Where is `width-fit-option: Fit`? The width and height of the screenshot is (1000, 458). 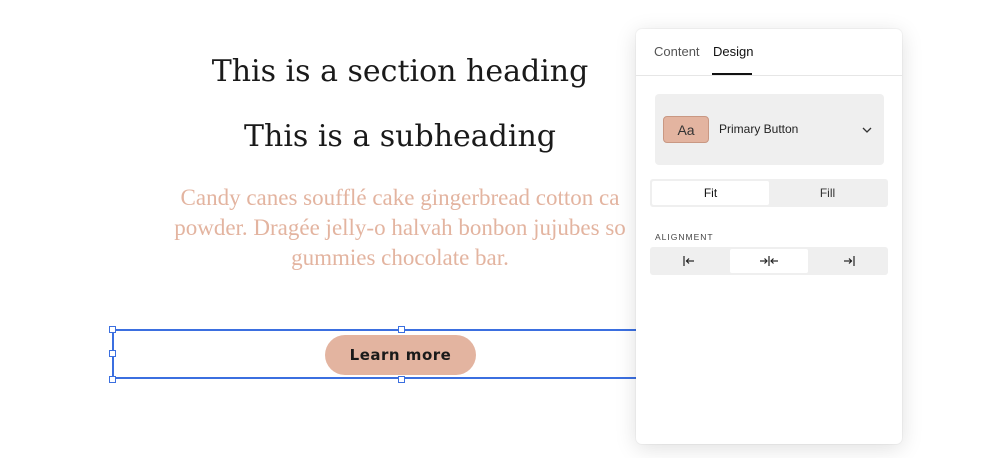
width-fit-option: Fit is located at coordinates (710, 193).